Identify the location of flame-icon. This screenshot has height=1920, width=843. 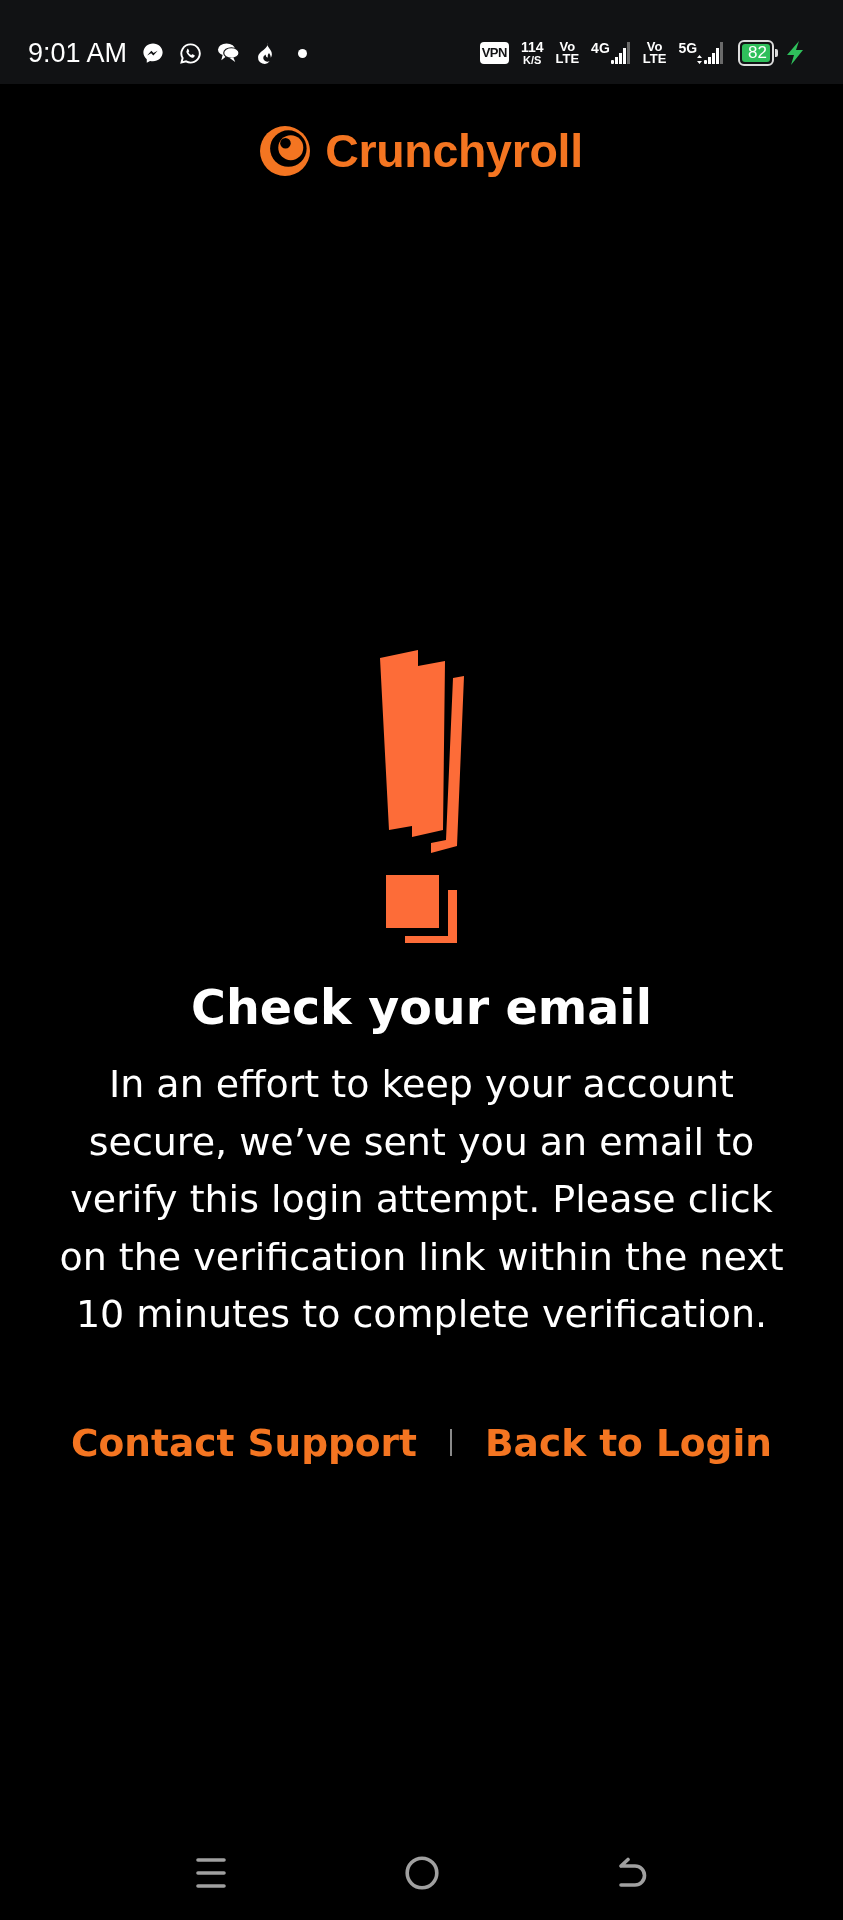
(265, 53).